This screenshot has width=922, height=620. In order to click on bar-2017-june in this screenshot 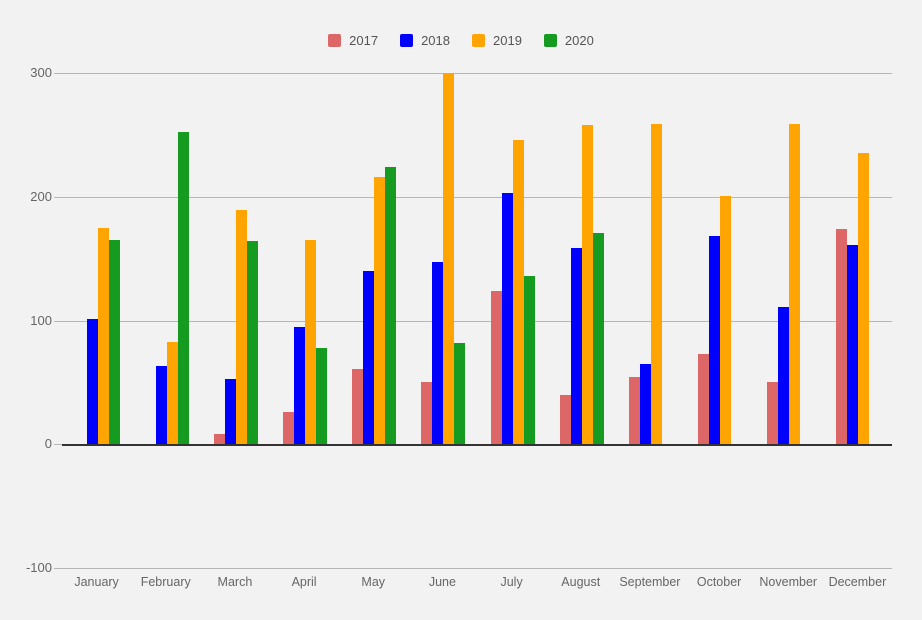, I will do `click(427, 413)`.